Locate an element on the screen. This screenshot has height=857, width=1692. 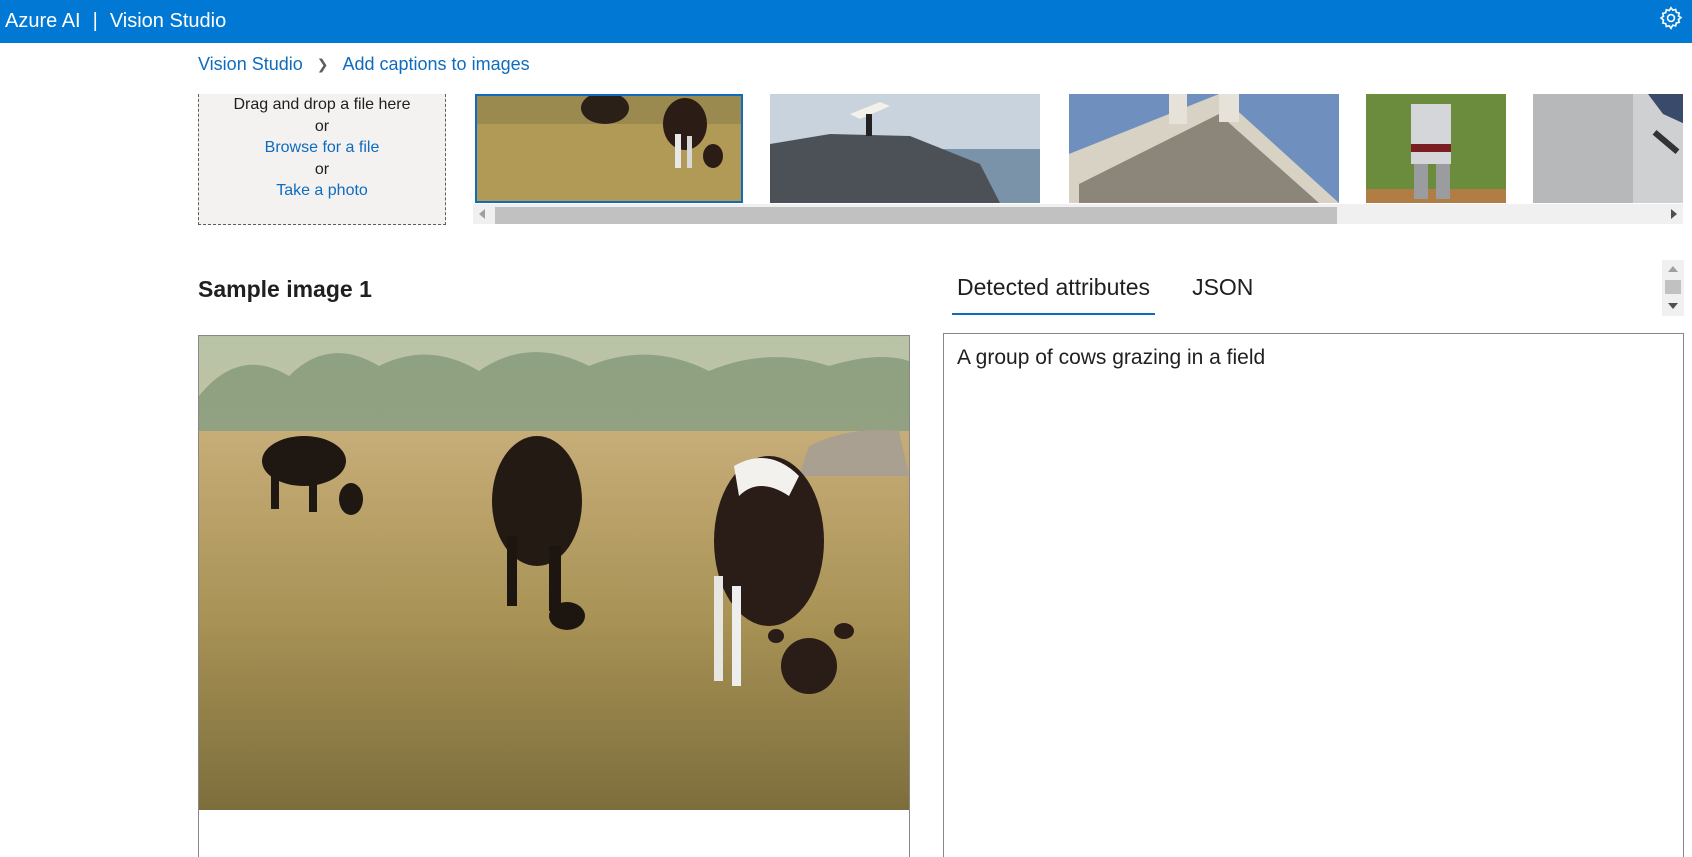
tab-json: JSON is located at coordinates (1222, 292).